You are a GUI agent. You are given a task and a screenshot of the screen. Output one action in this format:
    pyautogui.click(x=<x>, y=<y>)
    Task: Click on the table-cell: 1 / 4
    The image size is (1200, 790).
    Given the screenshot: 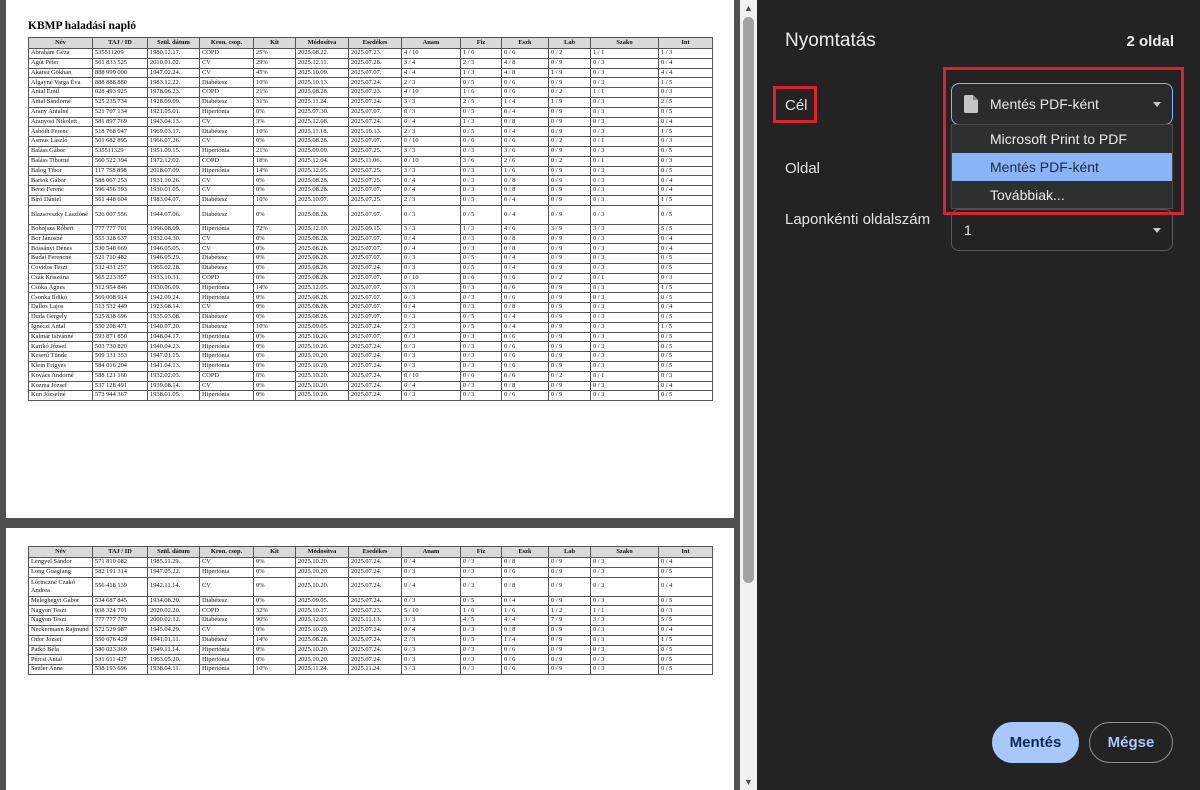 What is the action you would take?
    pyautogui.click(x=525, y=102)
    